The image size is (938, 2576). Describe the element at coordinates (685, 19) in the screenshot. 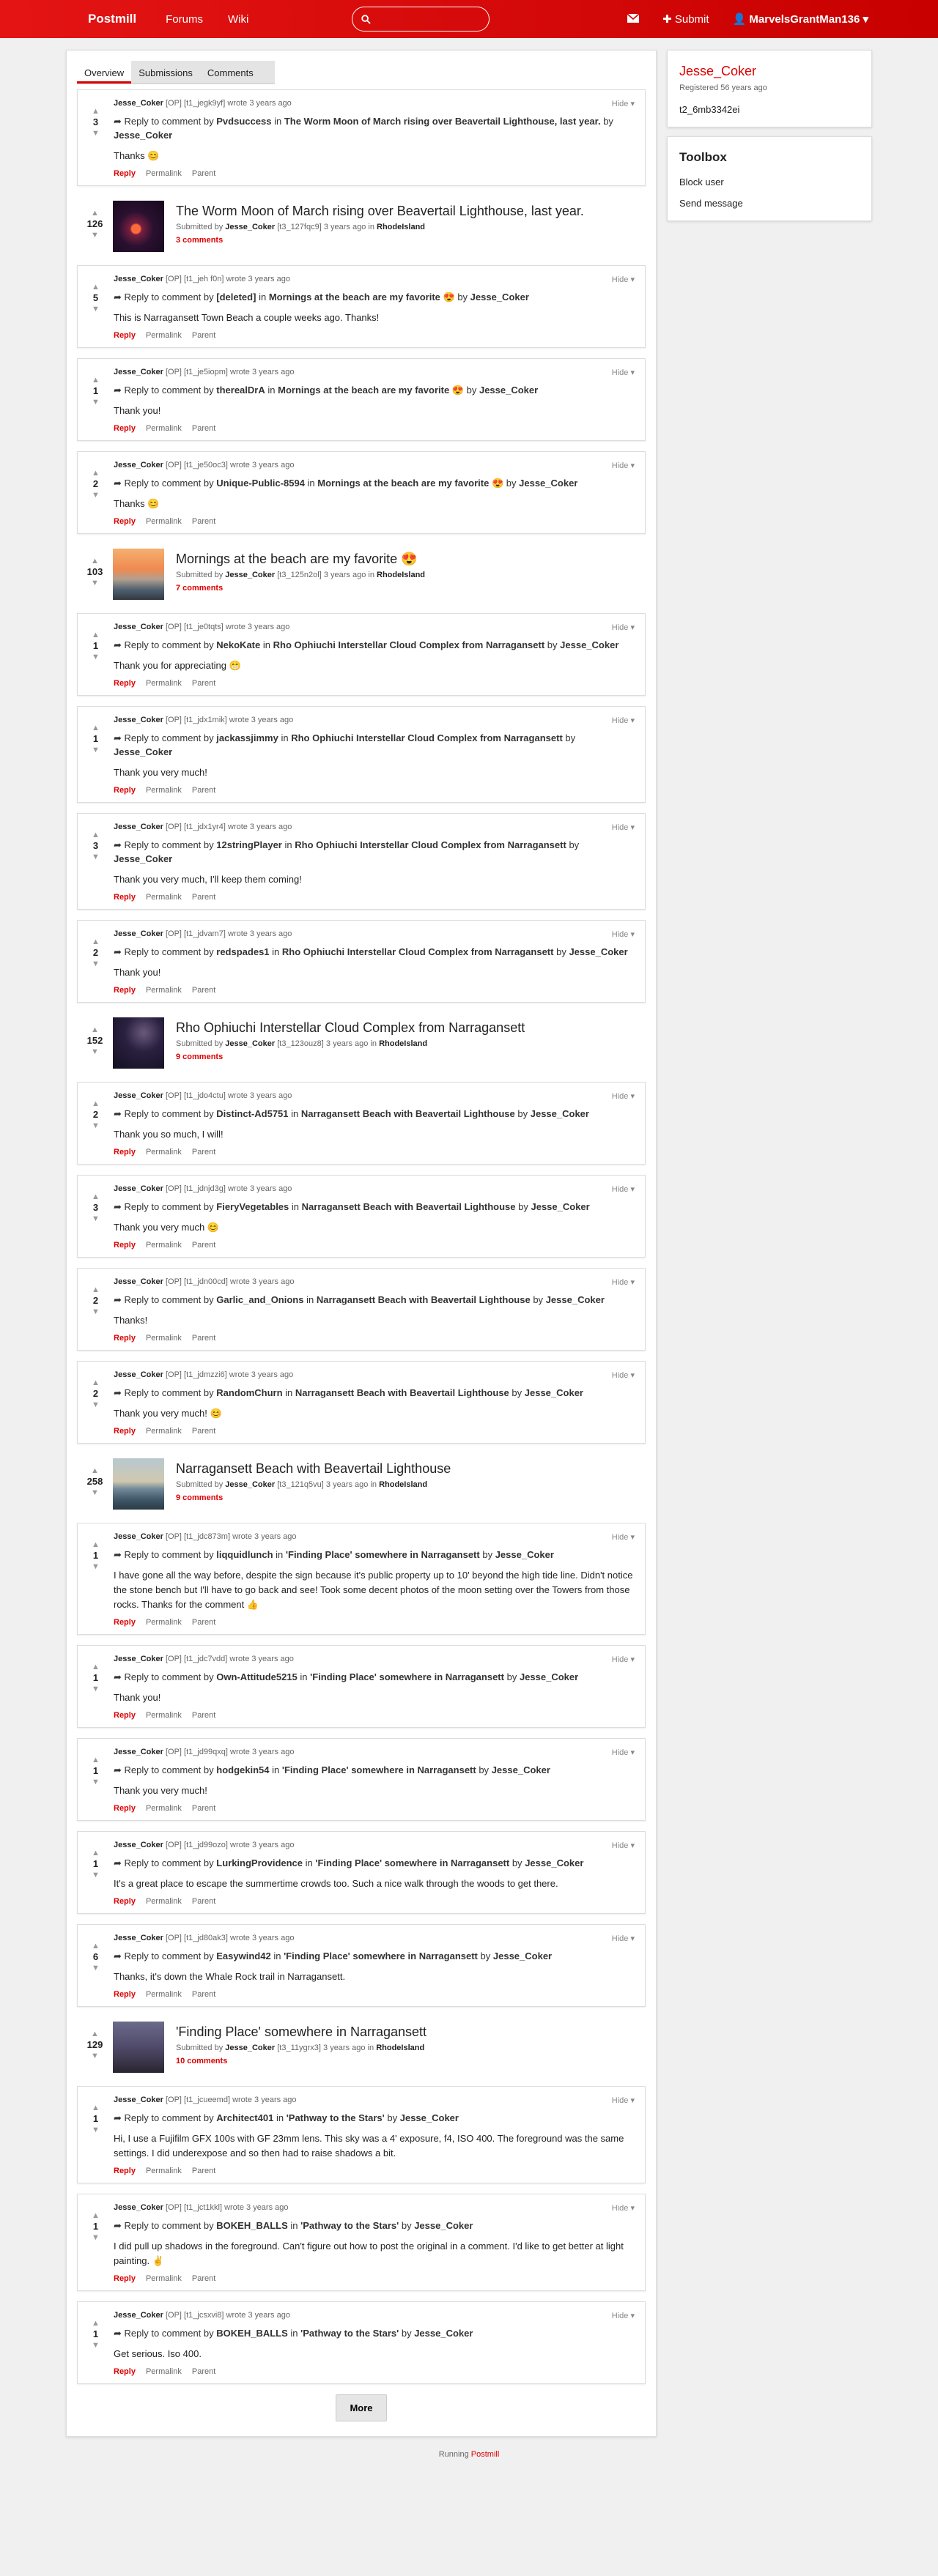

I see `submit-link: ✚ Submit` at that location.